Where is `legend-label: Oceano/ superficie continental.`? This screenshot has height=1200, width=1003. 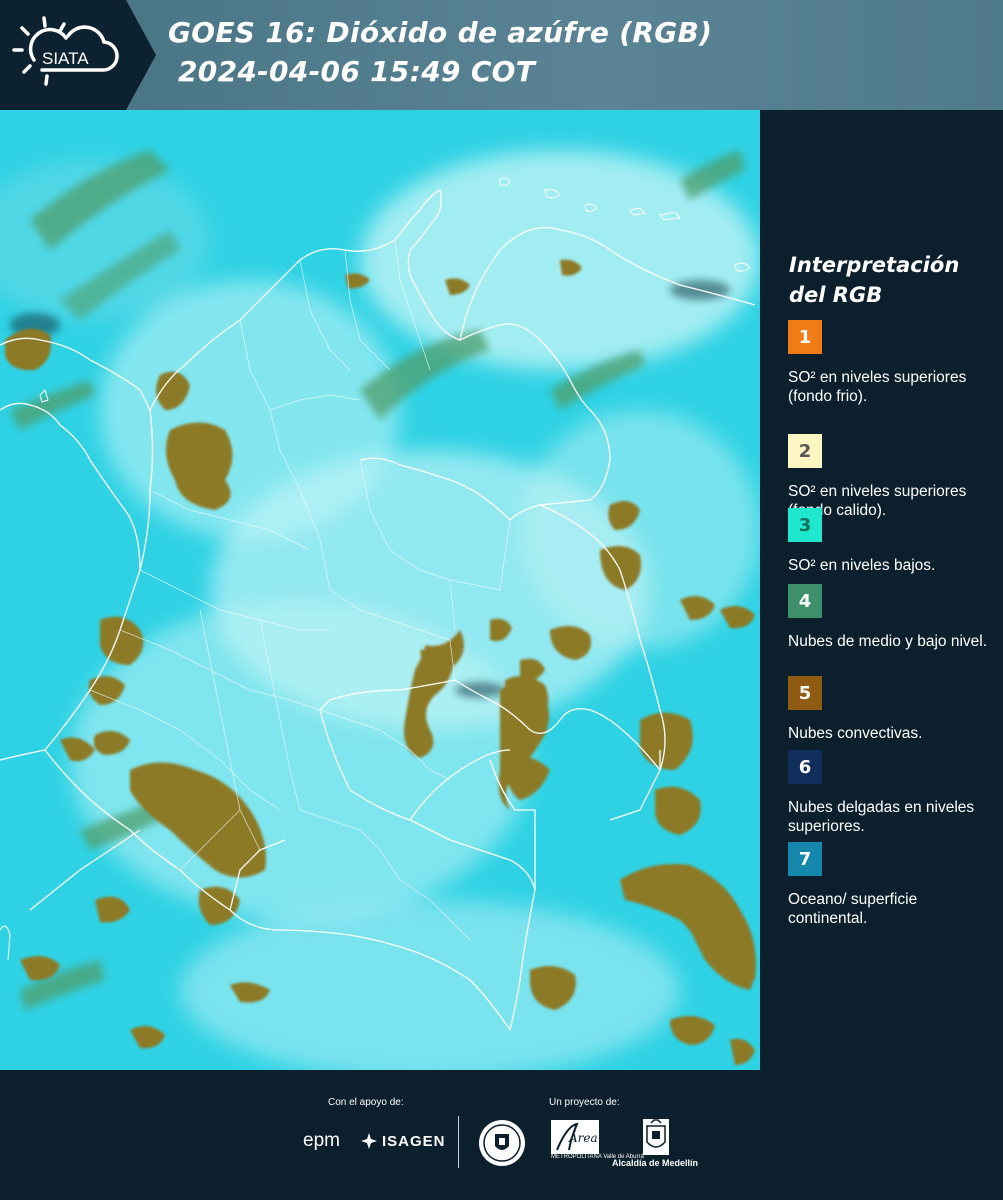
legend-label: Oceano/ superficie continental. is located at coordinates (853, 909).